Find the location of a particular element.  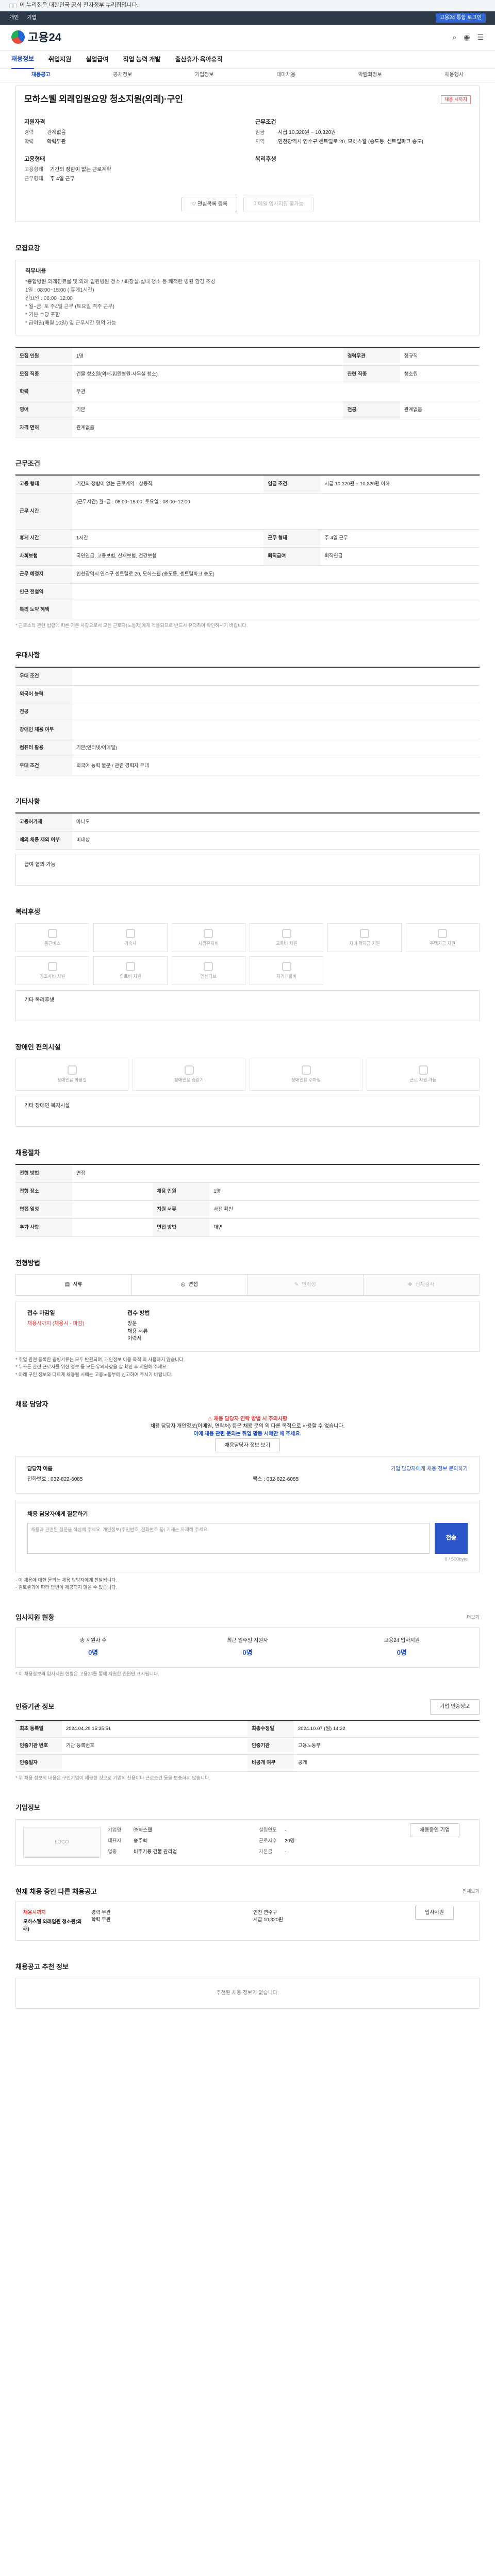

integrated-login-button: 고용24 통합 로그인 is located at coordinates (460, 18).